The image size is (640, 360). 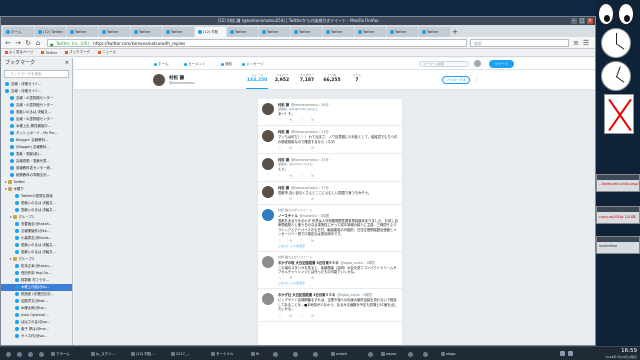 What do you see at coordinates (28, 43) in the screenshot?
I see `reload-button: ↻` at bounding box center [28, 43].